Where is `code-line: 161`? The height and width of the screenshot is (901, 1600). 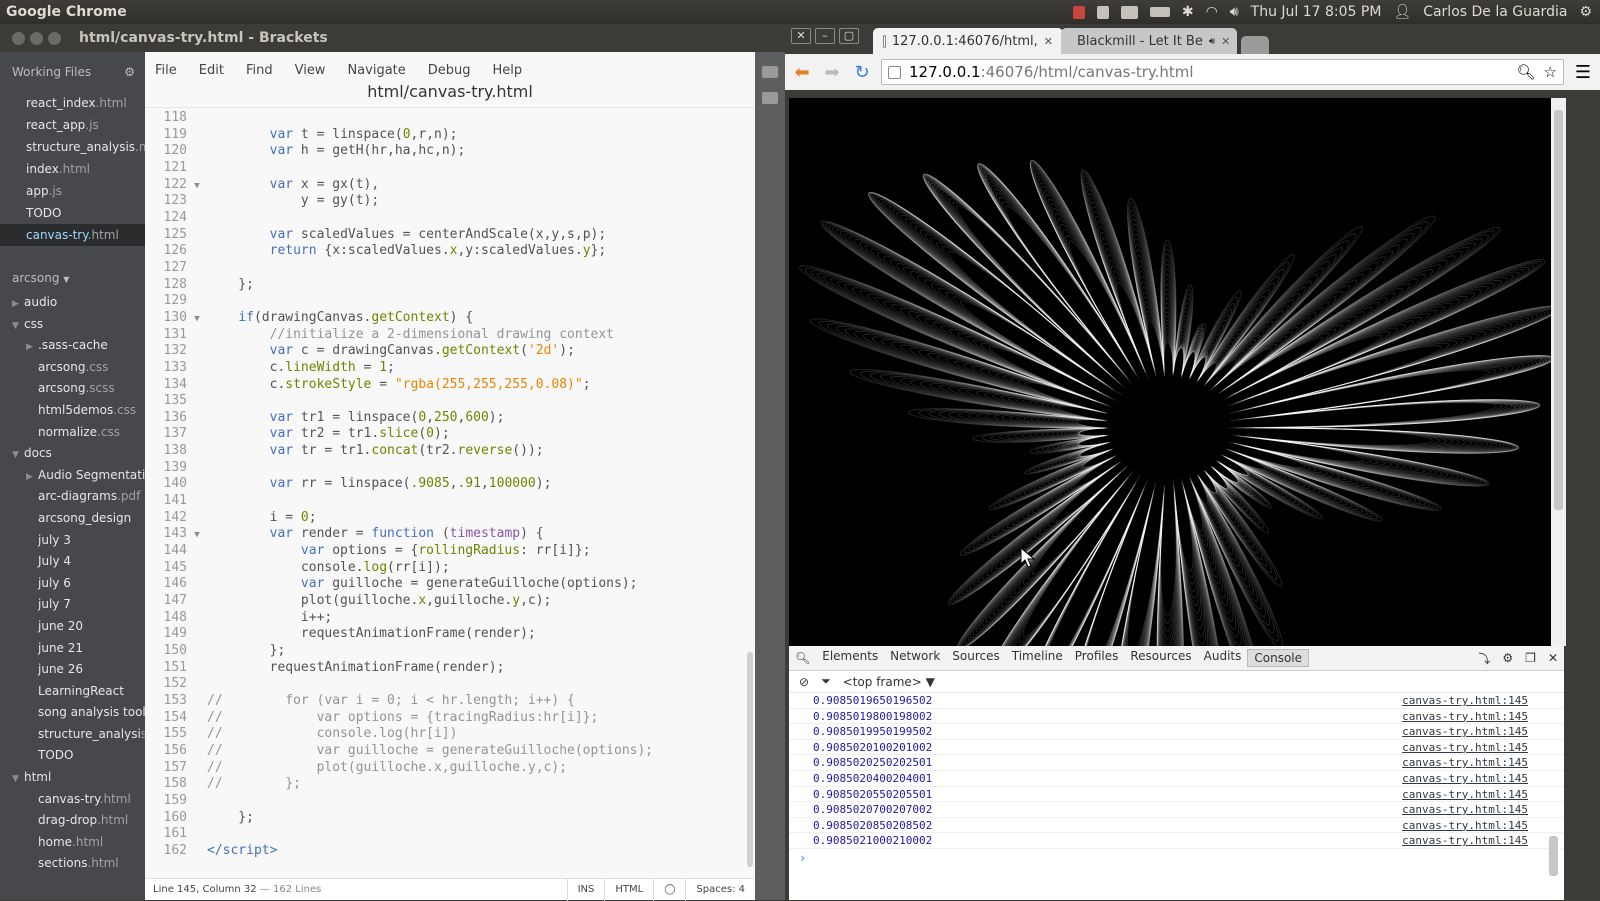 code-line: 161 is located at coordinates (450, 834).